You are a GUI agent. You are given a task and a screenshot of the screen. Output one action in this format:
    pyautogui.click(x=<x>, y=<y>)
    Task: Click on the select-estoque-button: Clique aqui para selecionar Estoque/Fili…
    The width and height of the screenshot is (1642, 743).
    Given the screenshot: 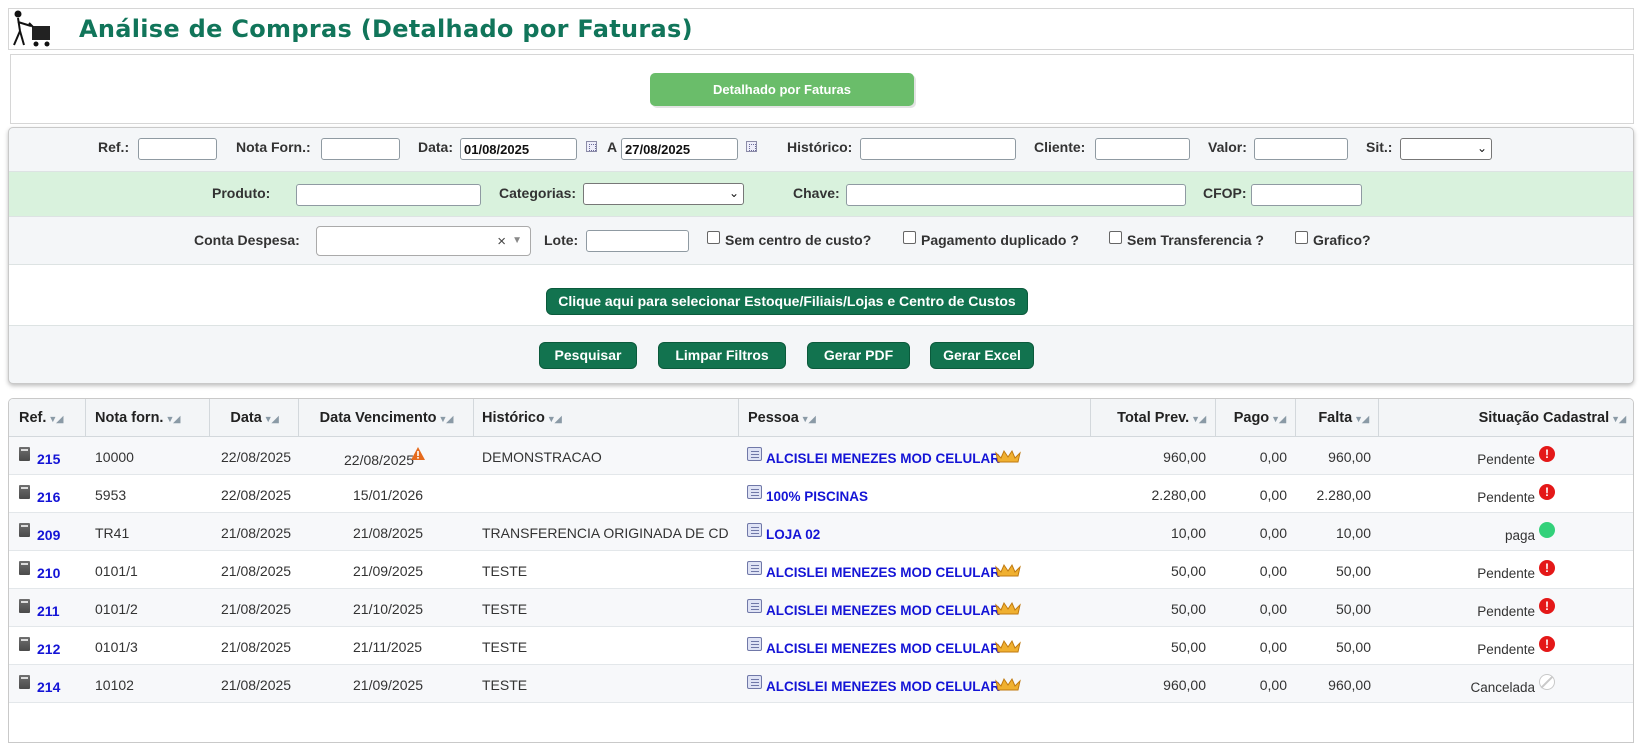 What is the action you would take?
    pyautogui.click(x=787, y=301)
    